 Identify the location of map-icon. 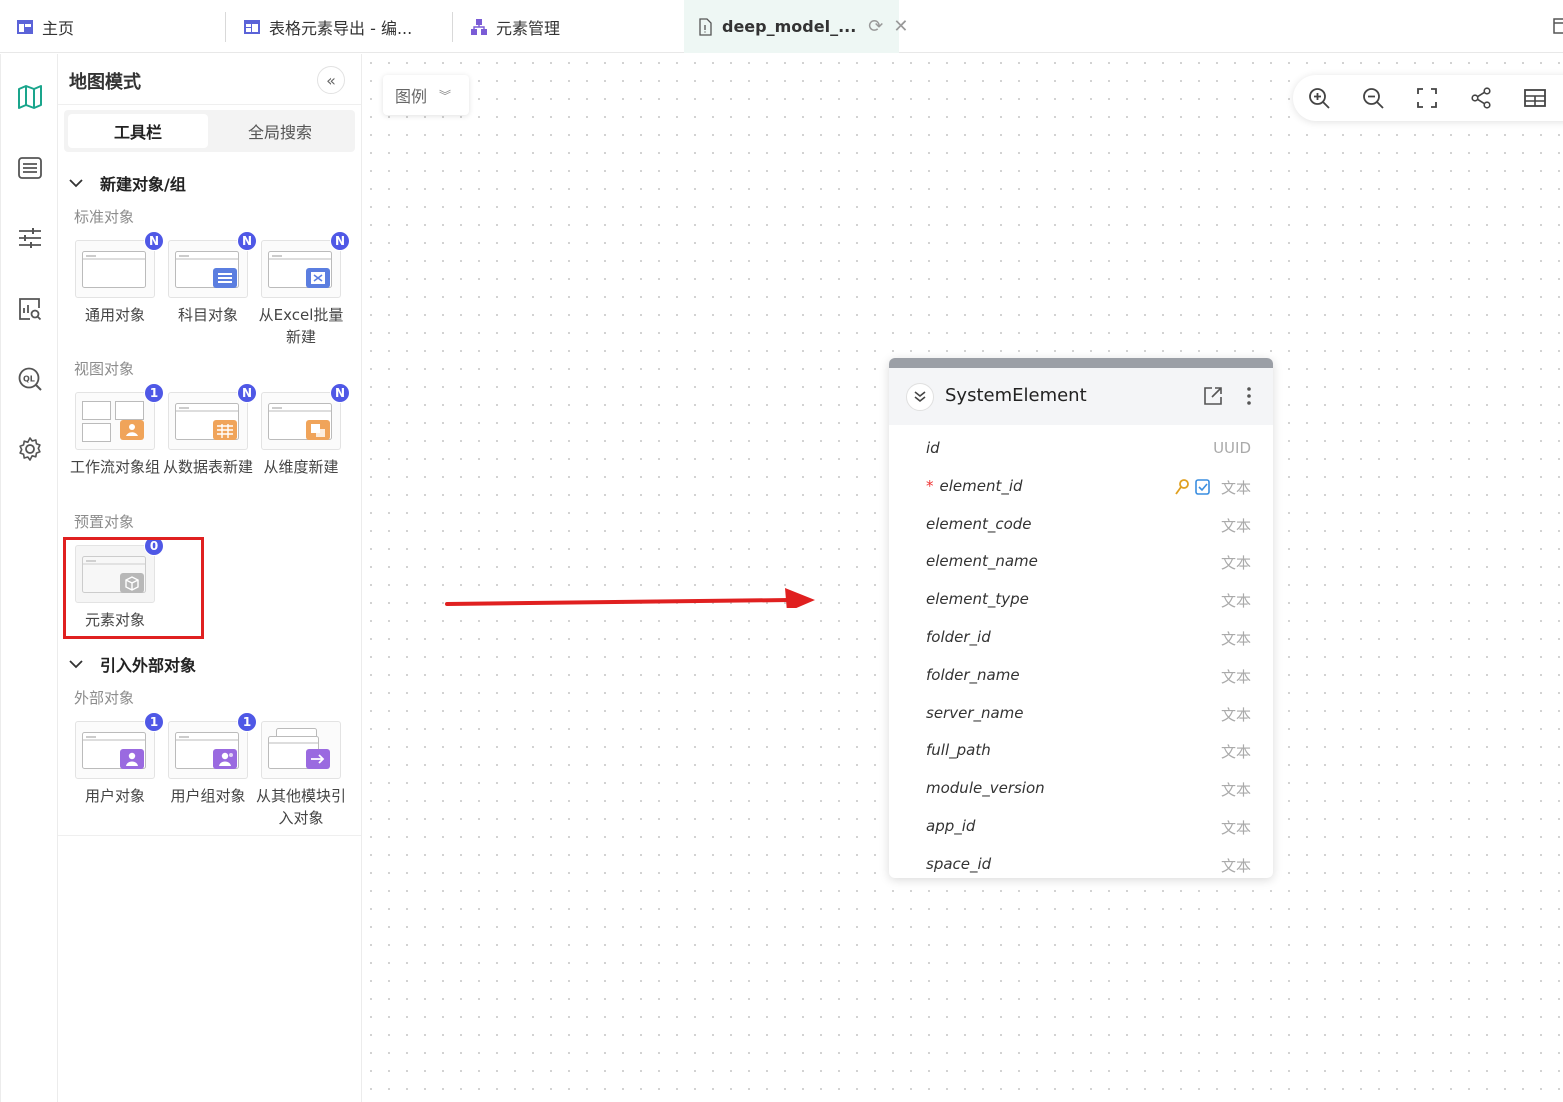
(30, 97).